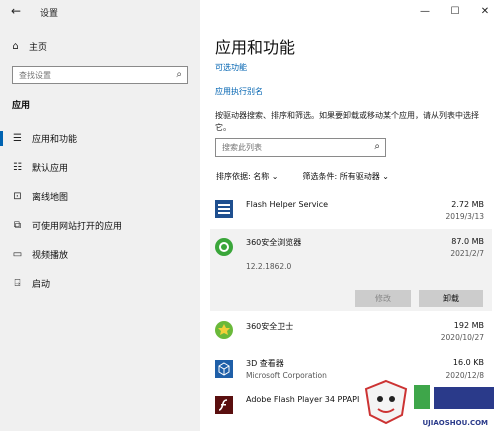 Image resolution: width=500 pixels, height=431 pixels. What do you see at coordinates (287, 204) in the screenshot?
I see `app-name: Flash Helper Service` at bounding box center [287, 204].